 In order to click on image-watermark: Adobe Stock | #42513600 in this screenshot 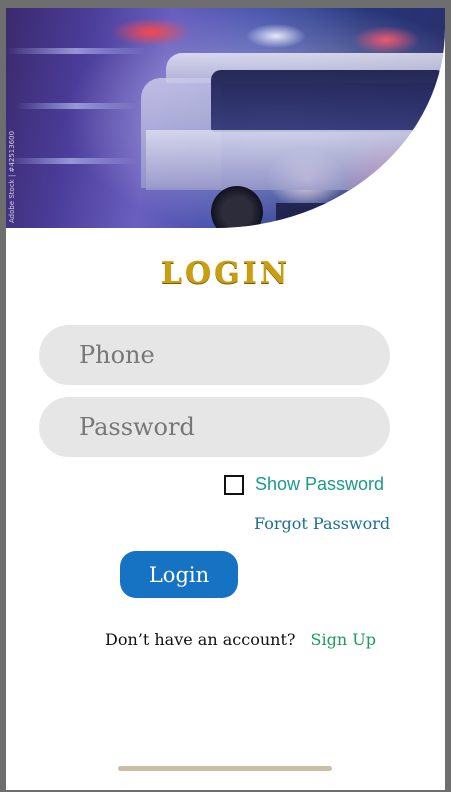, I will do `click(12, 176)`.